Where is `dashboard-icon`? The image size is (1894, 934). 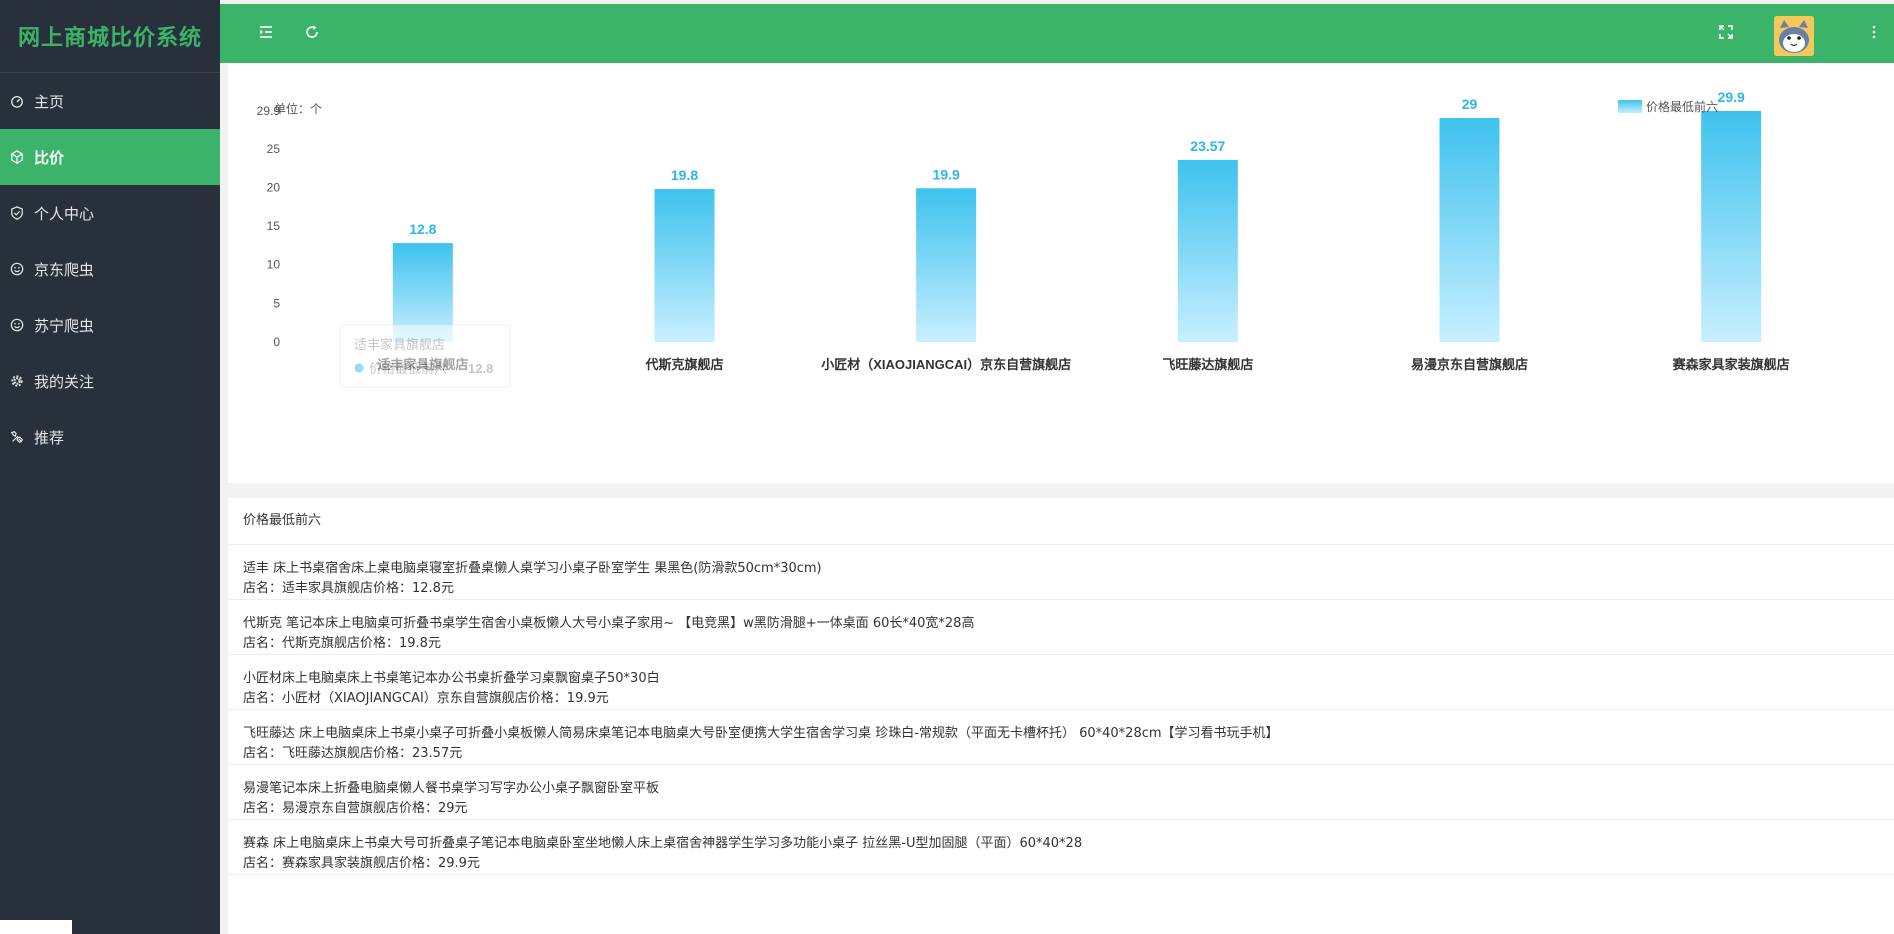 dashboard-icon is located at coordinates (17, 101).